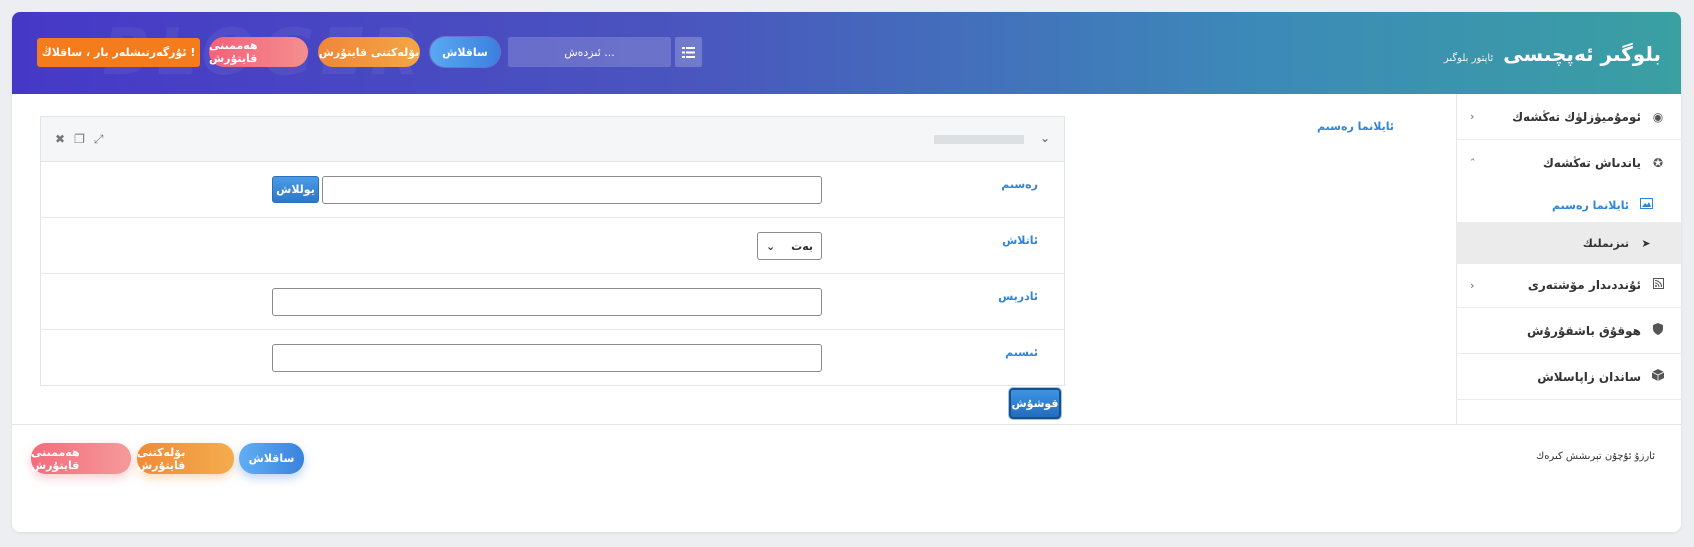 The height and width of the screenshot is (547, 1694). I want to click on sidebar-item-label: ياندىاش تەڭشەك, so click(1591, 163).